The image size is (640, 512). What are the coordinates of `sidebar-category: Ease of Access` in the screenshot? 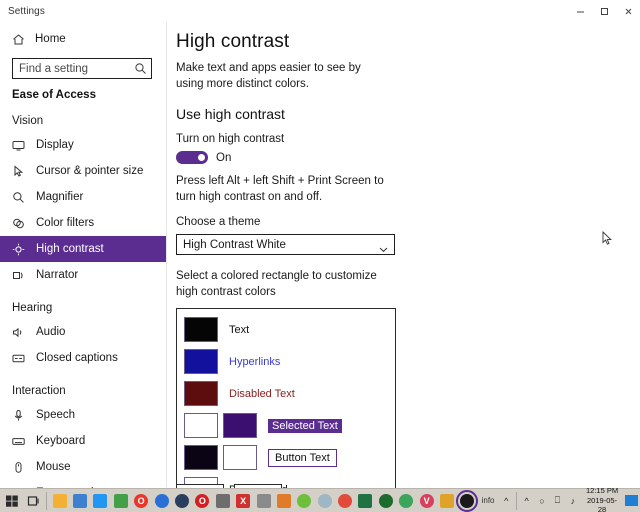 It's located at (54, 95).